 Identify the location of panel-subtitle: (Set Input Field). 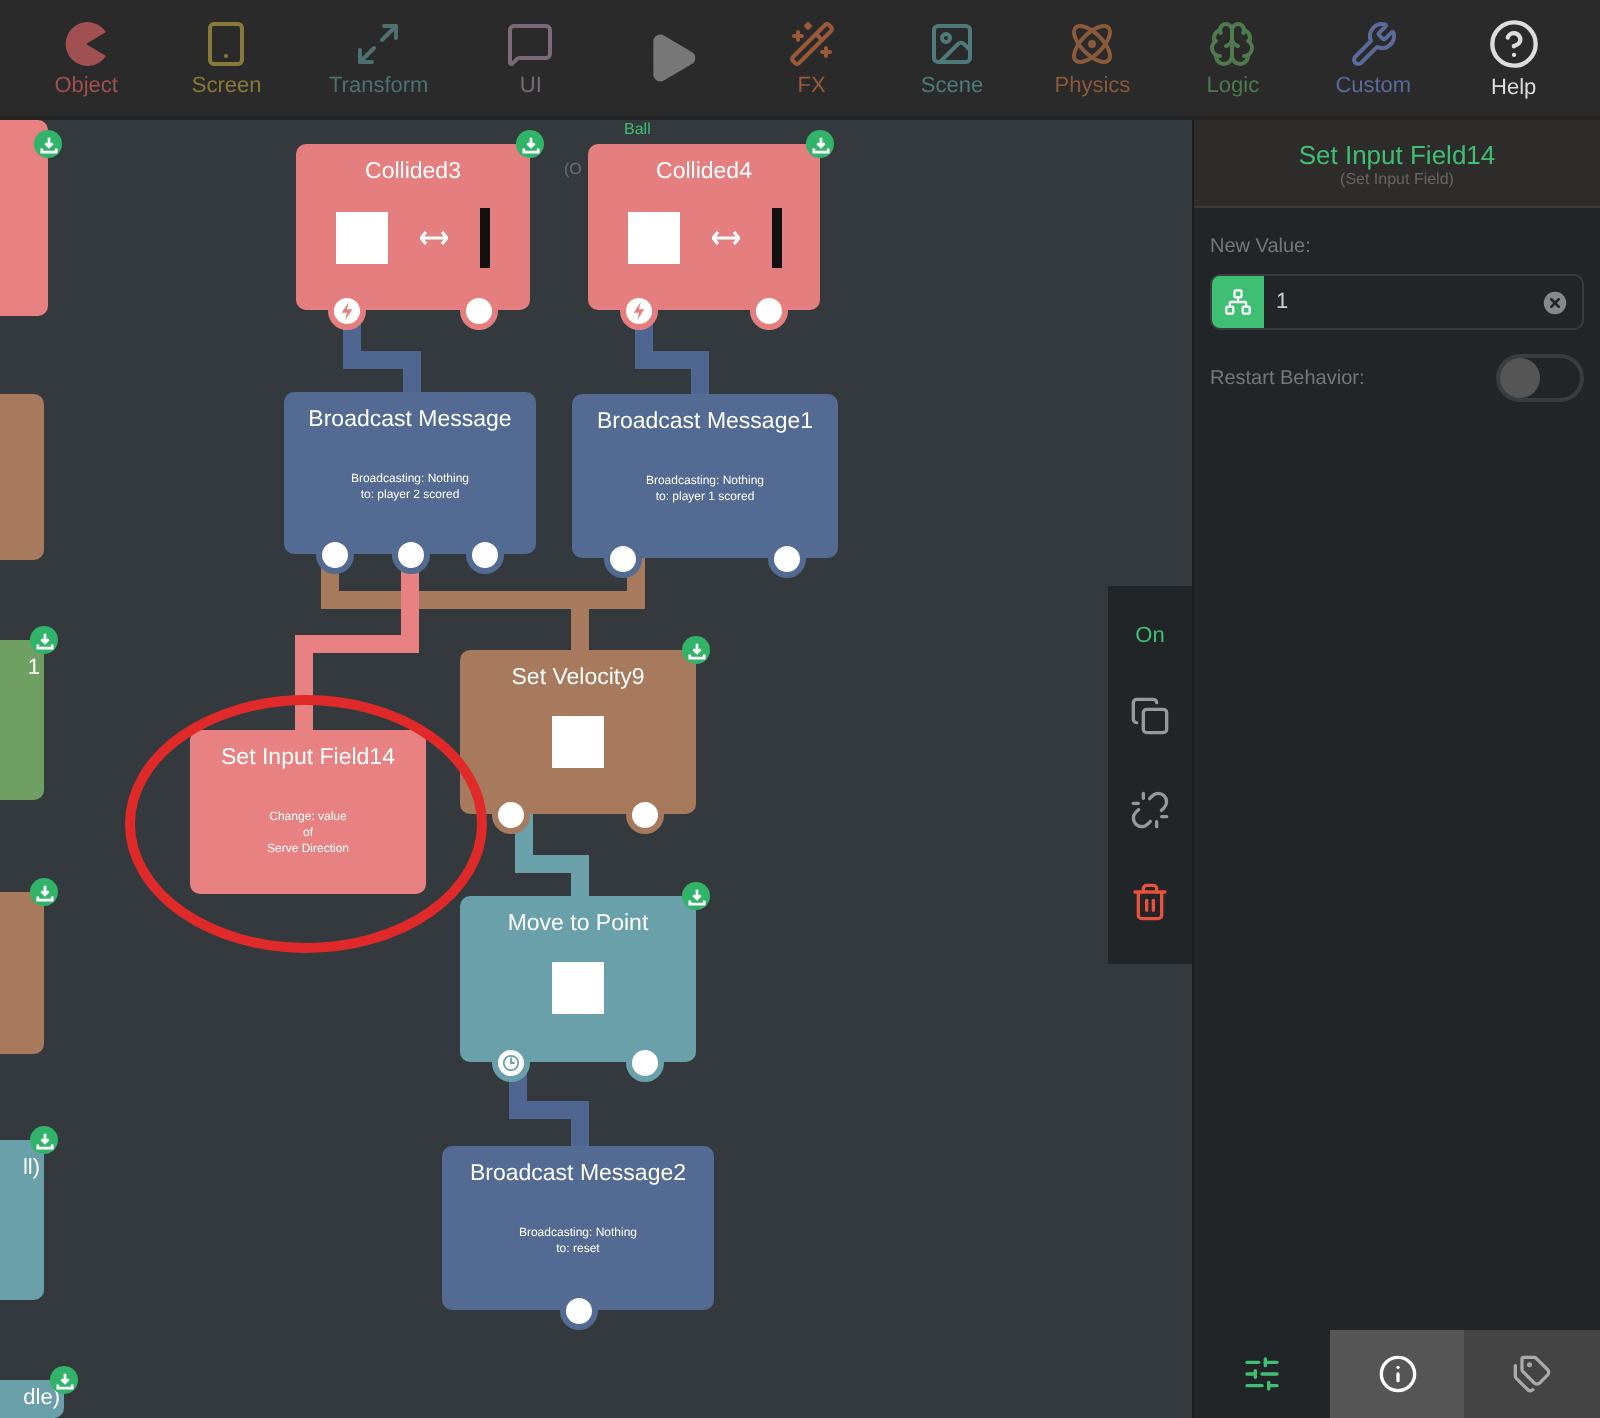
(1397, 178).